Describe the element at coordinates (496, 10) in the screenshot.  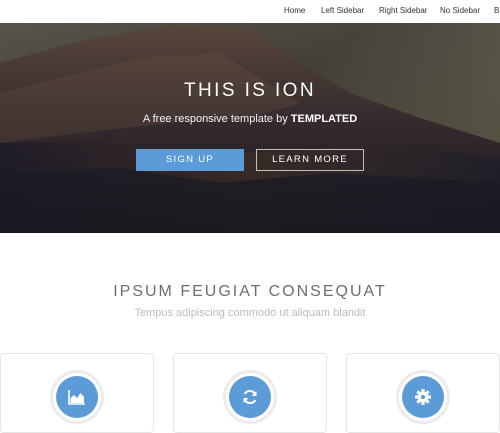
I see `nav-item-overflow: B` at that location.